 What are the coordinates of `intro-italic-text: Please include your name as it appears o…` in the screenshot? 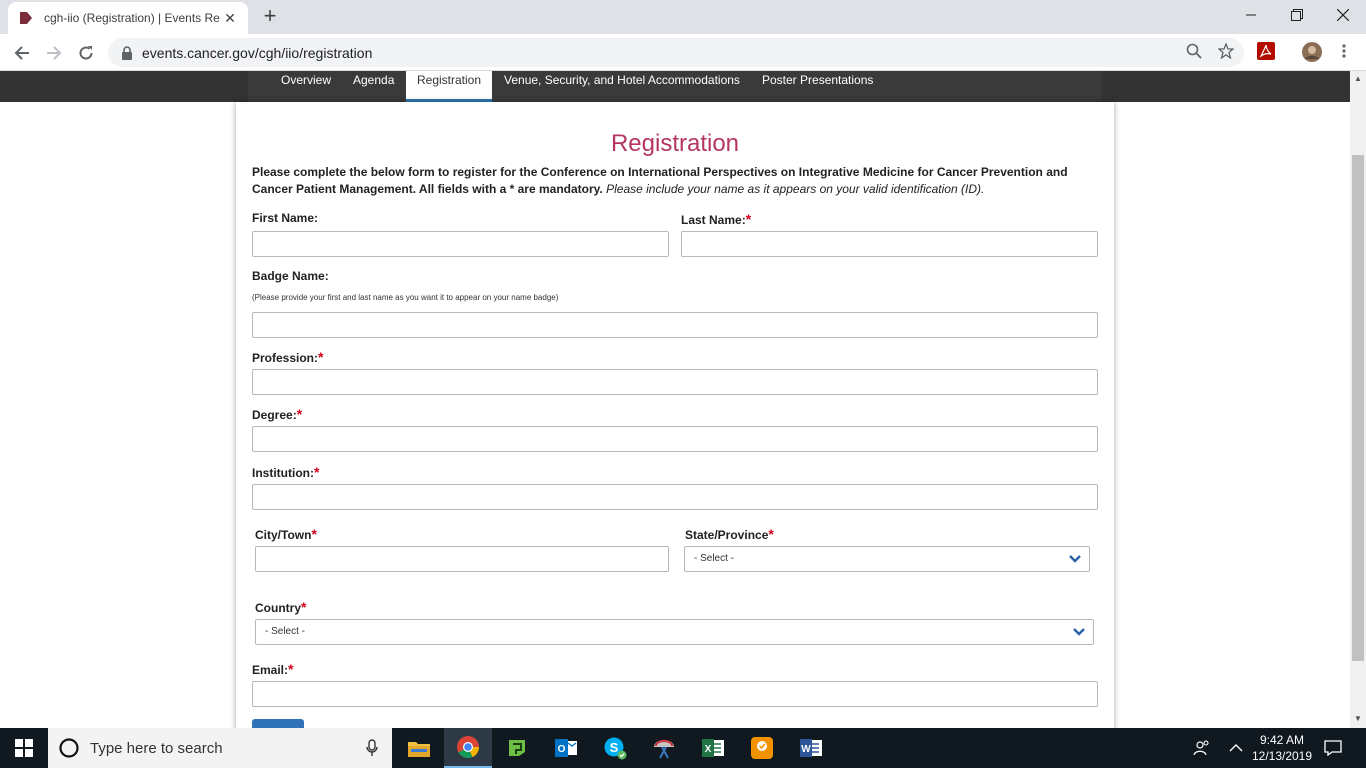 It's located at (795, 189).